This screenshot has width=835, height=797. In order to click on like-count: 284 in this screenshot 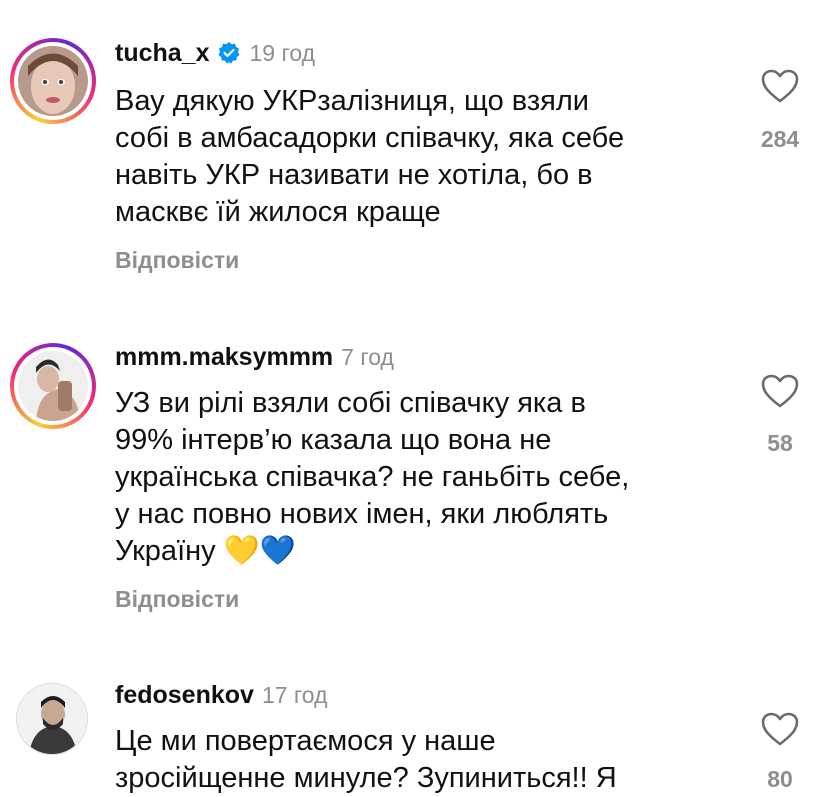, I will do `click(780, 139)`.